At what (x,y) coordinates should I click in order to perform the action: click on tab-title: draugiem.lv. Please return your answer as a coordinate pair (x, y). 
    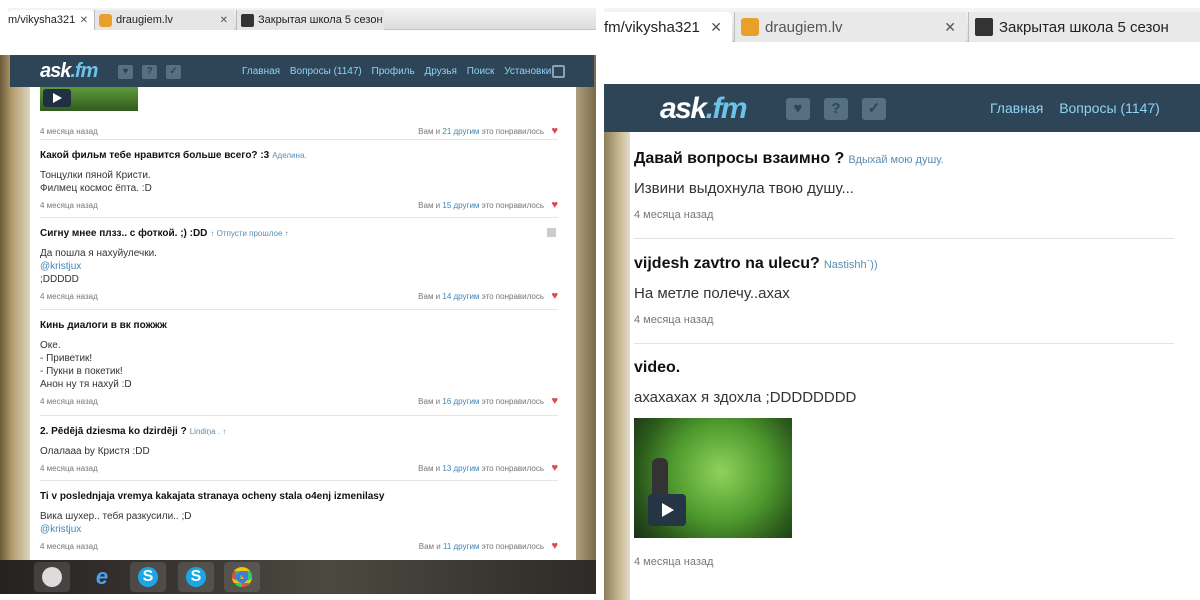
    Looking at the image, I should click on (804, 27).